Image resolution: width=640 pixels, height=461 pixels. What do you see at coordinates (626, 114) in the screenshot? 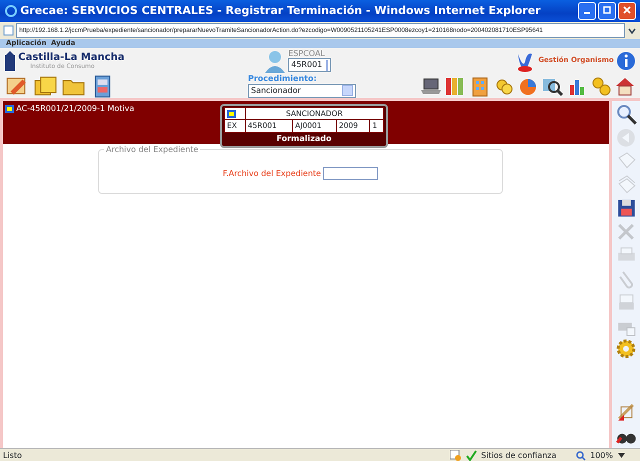
I see `search-icon` at bounding box center [626, 114].